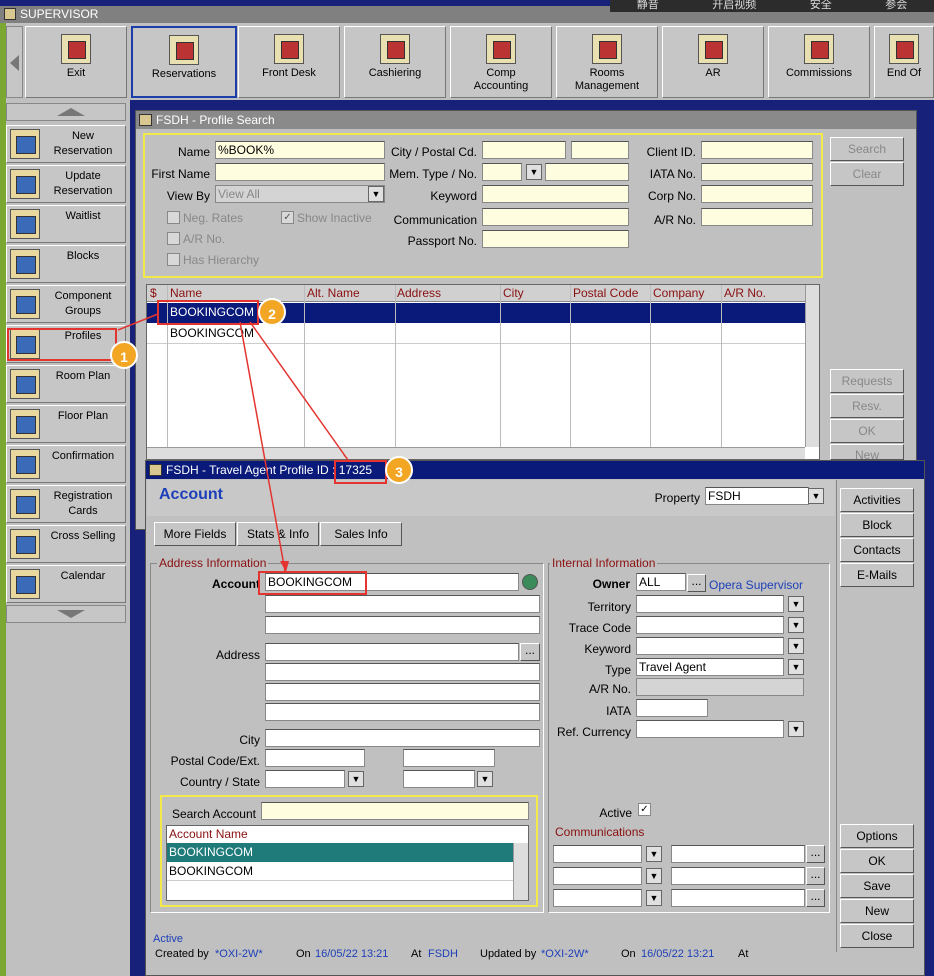 This screenshot has height=976, width=934. Describe the element at coordinates (272, 312) in the screenshot. I see `step-badge-2: 2` at that location.